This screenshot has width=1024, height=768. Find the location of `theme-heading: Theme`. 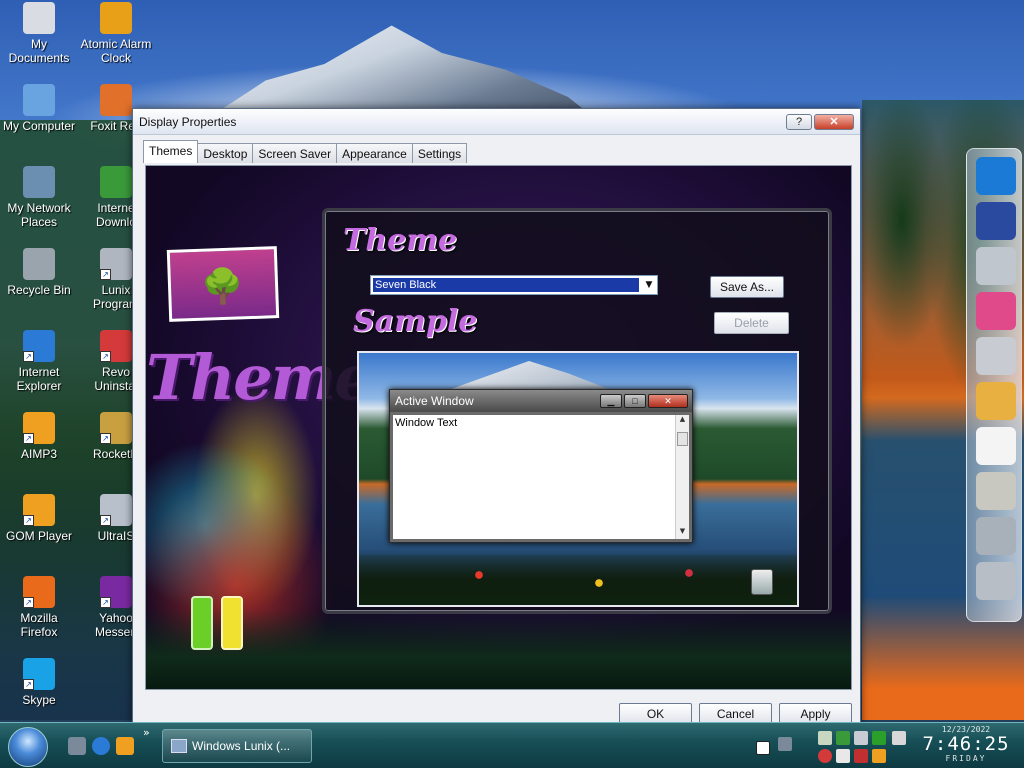

theme-heading: Theme is located at coordinates (400, 240).